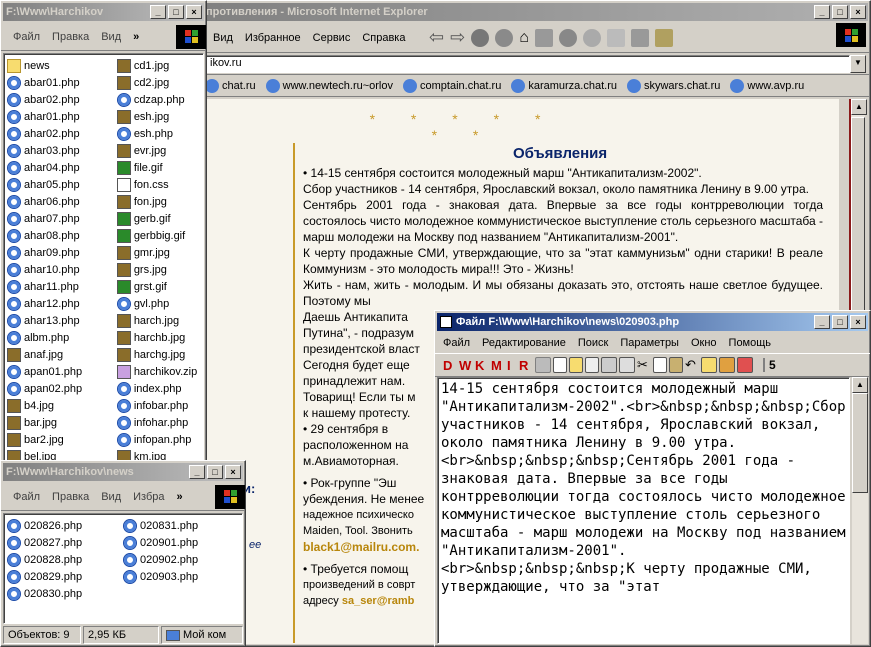  Describe the element at coordinates (482, 365) in the screenshot. I see `encoding-k-button: K` at that location.